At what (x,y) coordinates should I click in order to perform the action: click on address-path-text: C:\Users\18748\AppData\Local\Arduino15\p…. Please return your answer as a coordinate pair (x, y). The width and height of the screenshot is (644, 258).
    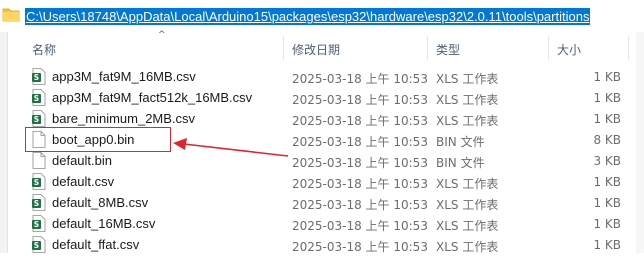
    Looking at the image, I should click on (308, 16).